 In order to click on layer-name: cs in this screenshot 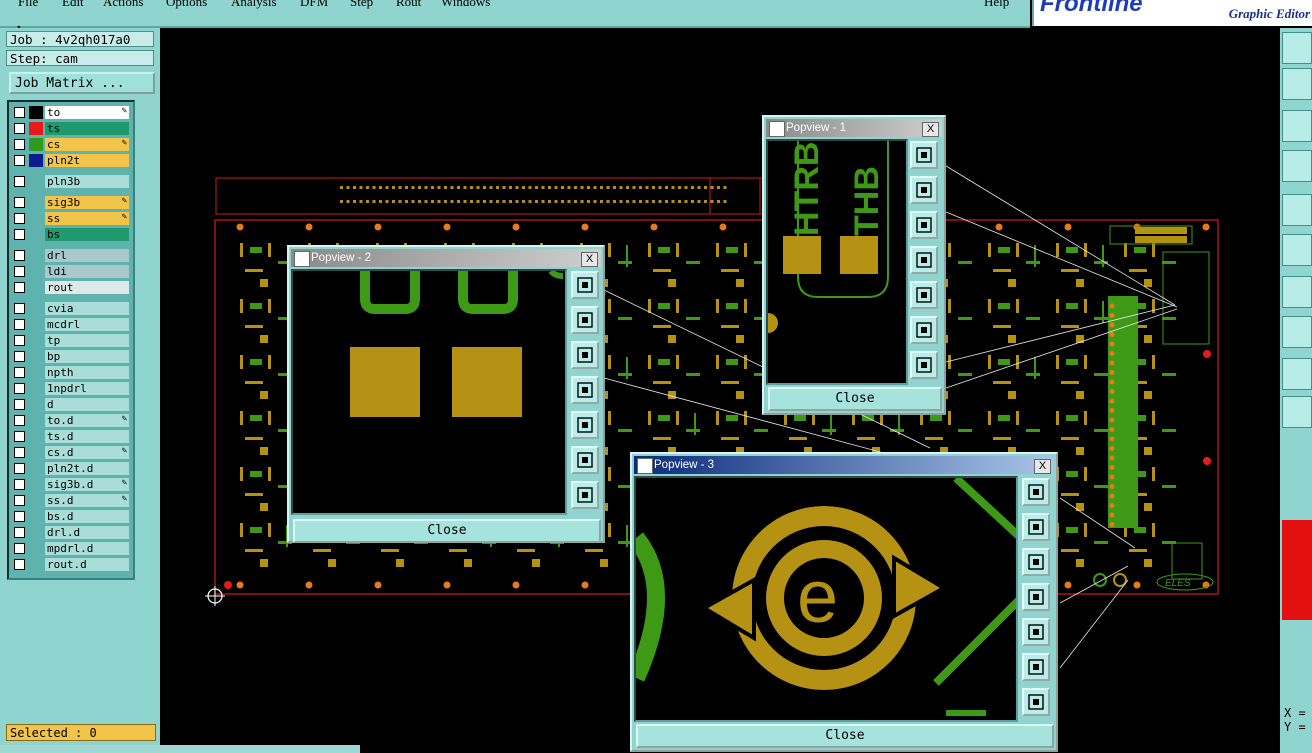, I will do `click(87, 144)`.